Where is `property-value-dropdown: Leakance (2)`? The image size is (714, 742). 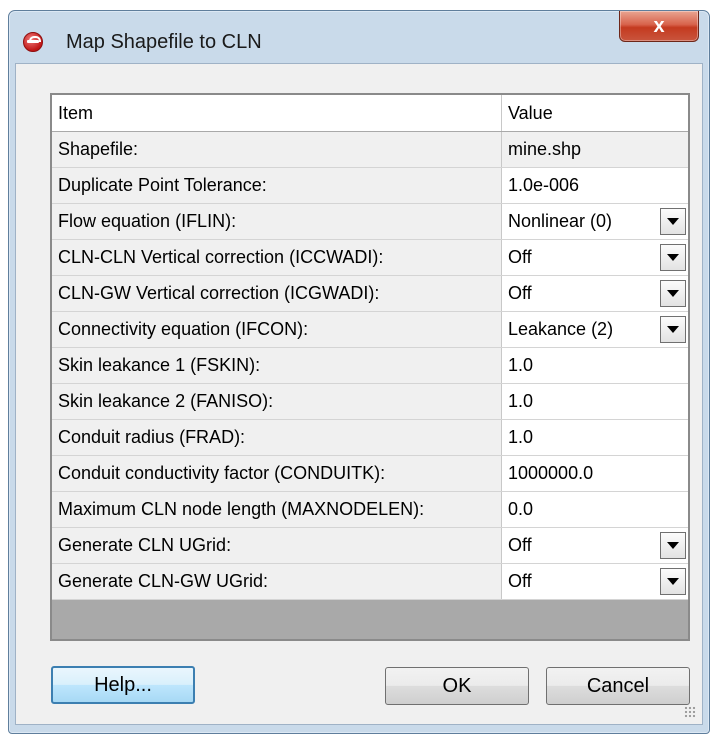 property-value-dropdown: Leakance (2) is located at coordinates (595, 329).